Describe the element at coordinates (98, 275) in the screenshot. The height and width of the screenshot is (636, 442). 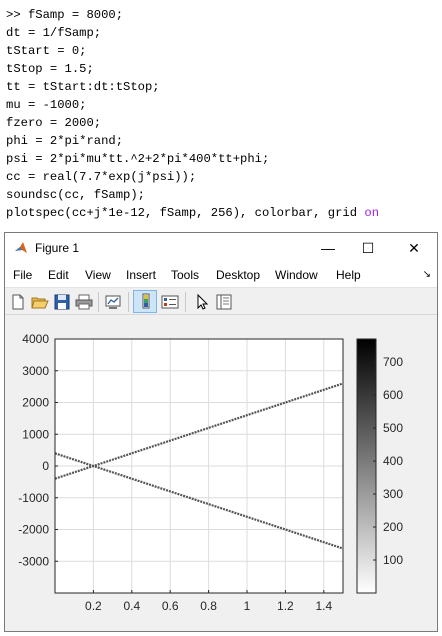
I see `menu-view: View` at that location.